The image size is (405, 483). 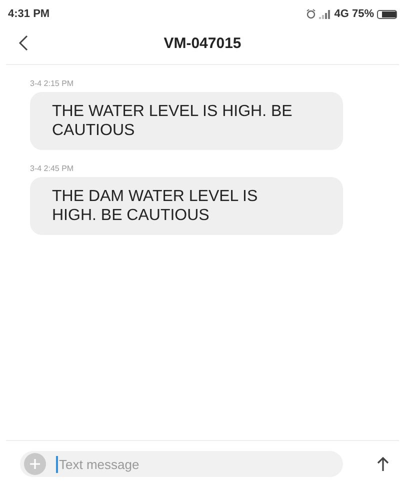 What do you see at coordinates (35, 464) in the screenshot?
I see `plus-icon` at bounding box center [35, 464].